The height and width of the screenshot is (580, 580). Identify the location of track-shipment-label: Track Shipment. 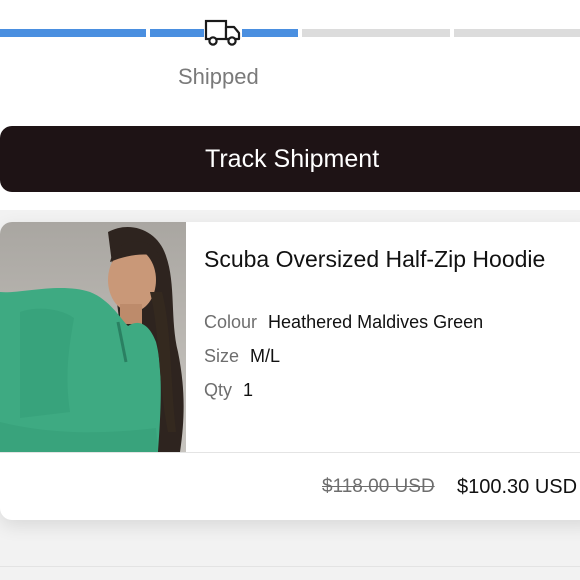
(292, 159).